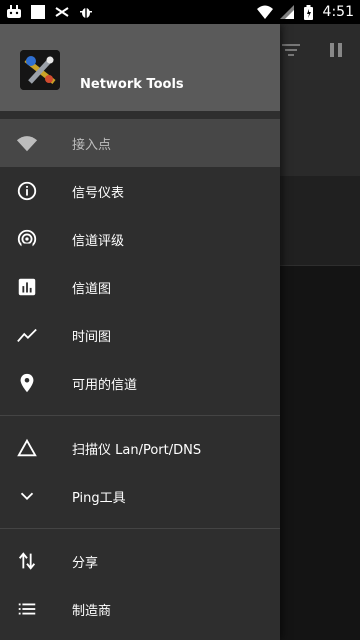 The height and width of the screenshot is (640, 360). Describe the element at coordinates (36, 609) in the screenshot. I see `list-icon` at that location.